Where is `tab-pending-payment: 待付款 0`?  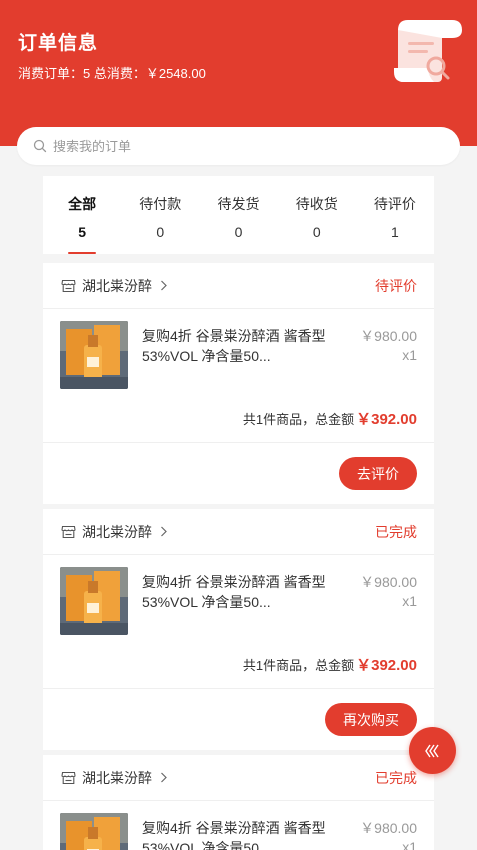
tab-pending-payment: 待付款 0 is located at coordinates (160, 215).